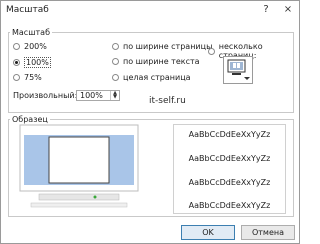 Image resolution: width=320 pixels, height=244 pixels. Describe the element at coordinates (150, 10) in the screenshot. I see `title-bar: Масштаб ? ×` at that location.